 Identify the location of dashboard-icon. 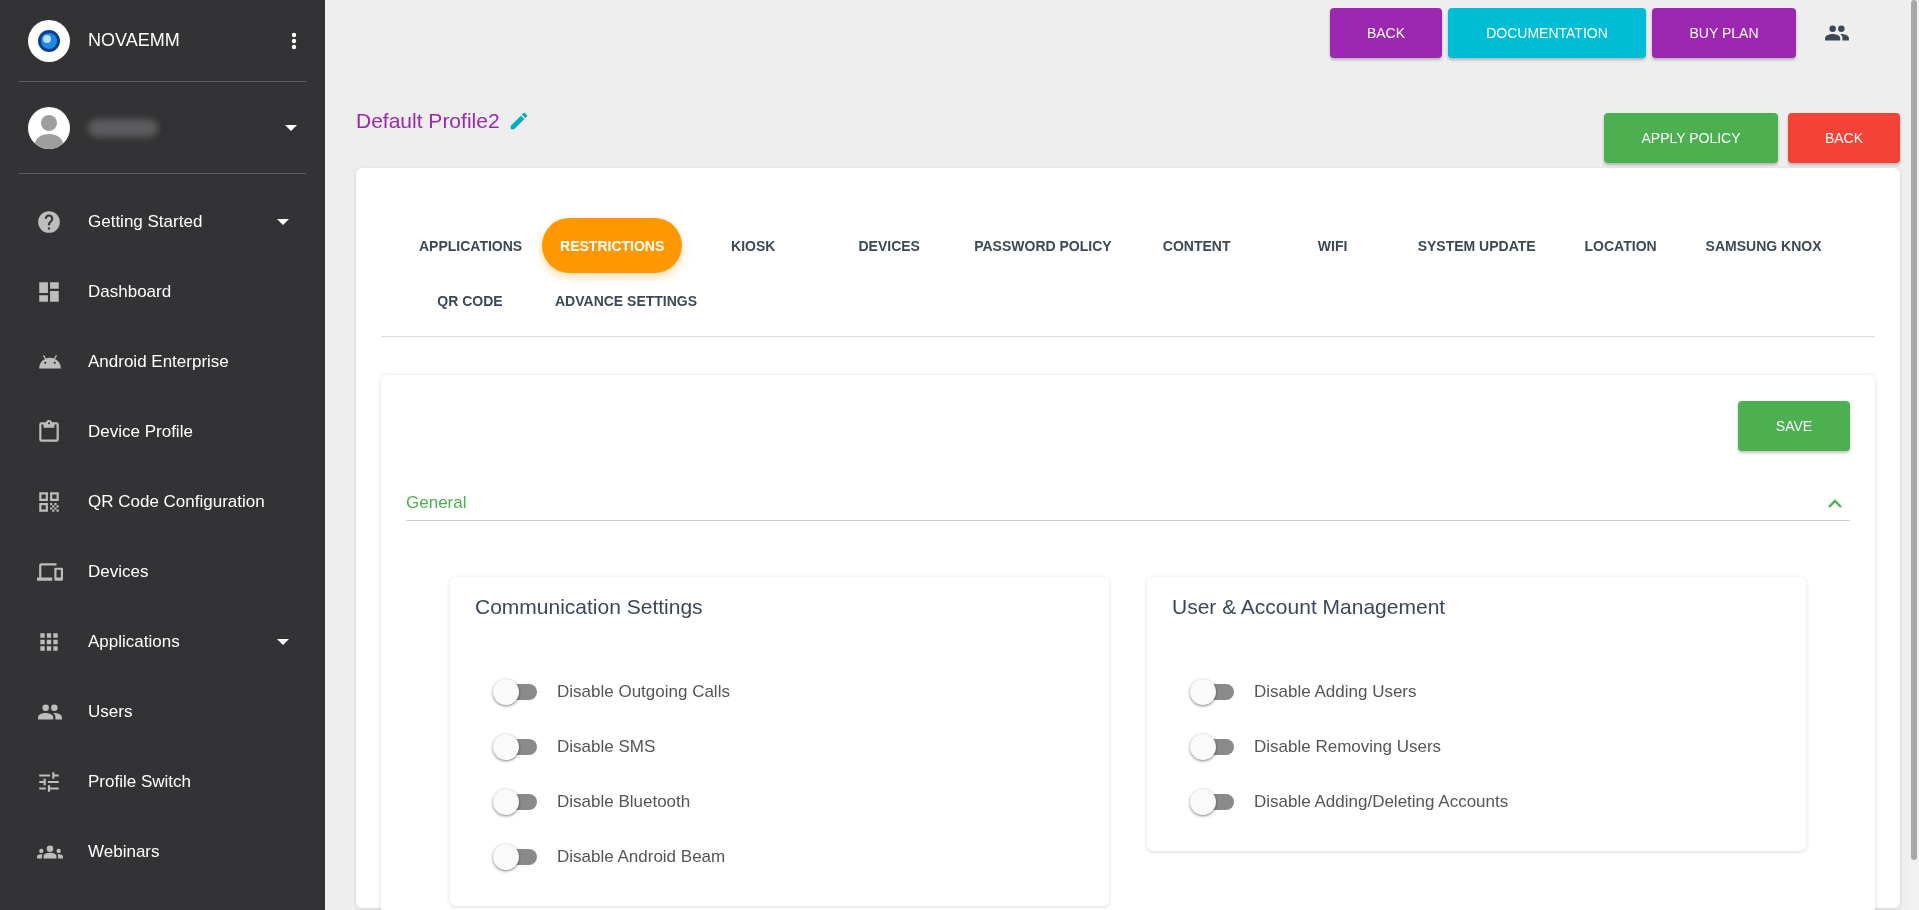
(49, 292).